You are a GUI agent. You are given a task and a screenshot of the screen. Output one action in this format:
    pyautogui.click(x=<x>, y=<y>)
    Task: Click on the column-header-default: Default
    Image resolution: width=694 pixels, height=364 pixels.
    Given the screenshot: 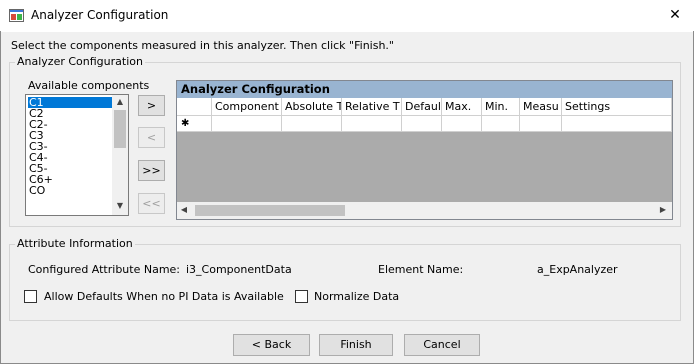 What is the action you would take?
    pyautogui.click(x=422, y=107)
    